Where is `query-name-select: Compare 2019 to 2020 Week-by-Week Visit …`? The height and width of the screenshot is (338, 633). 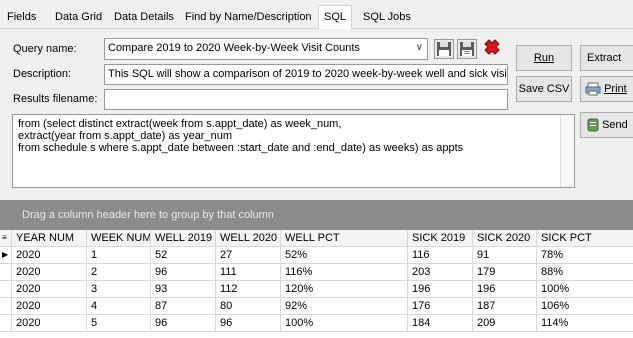 query-name-select: Compare 2019 to 2020 Week-by-Week Visit … is located at coordinates (266, 49).